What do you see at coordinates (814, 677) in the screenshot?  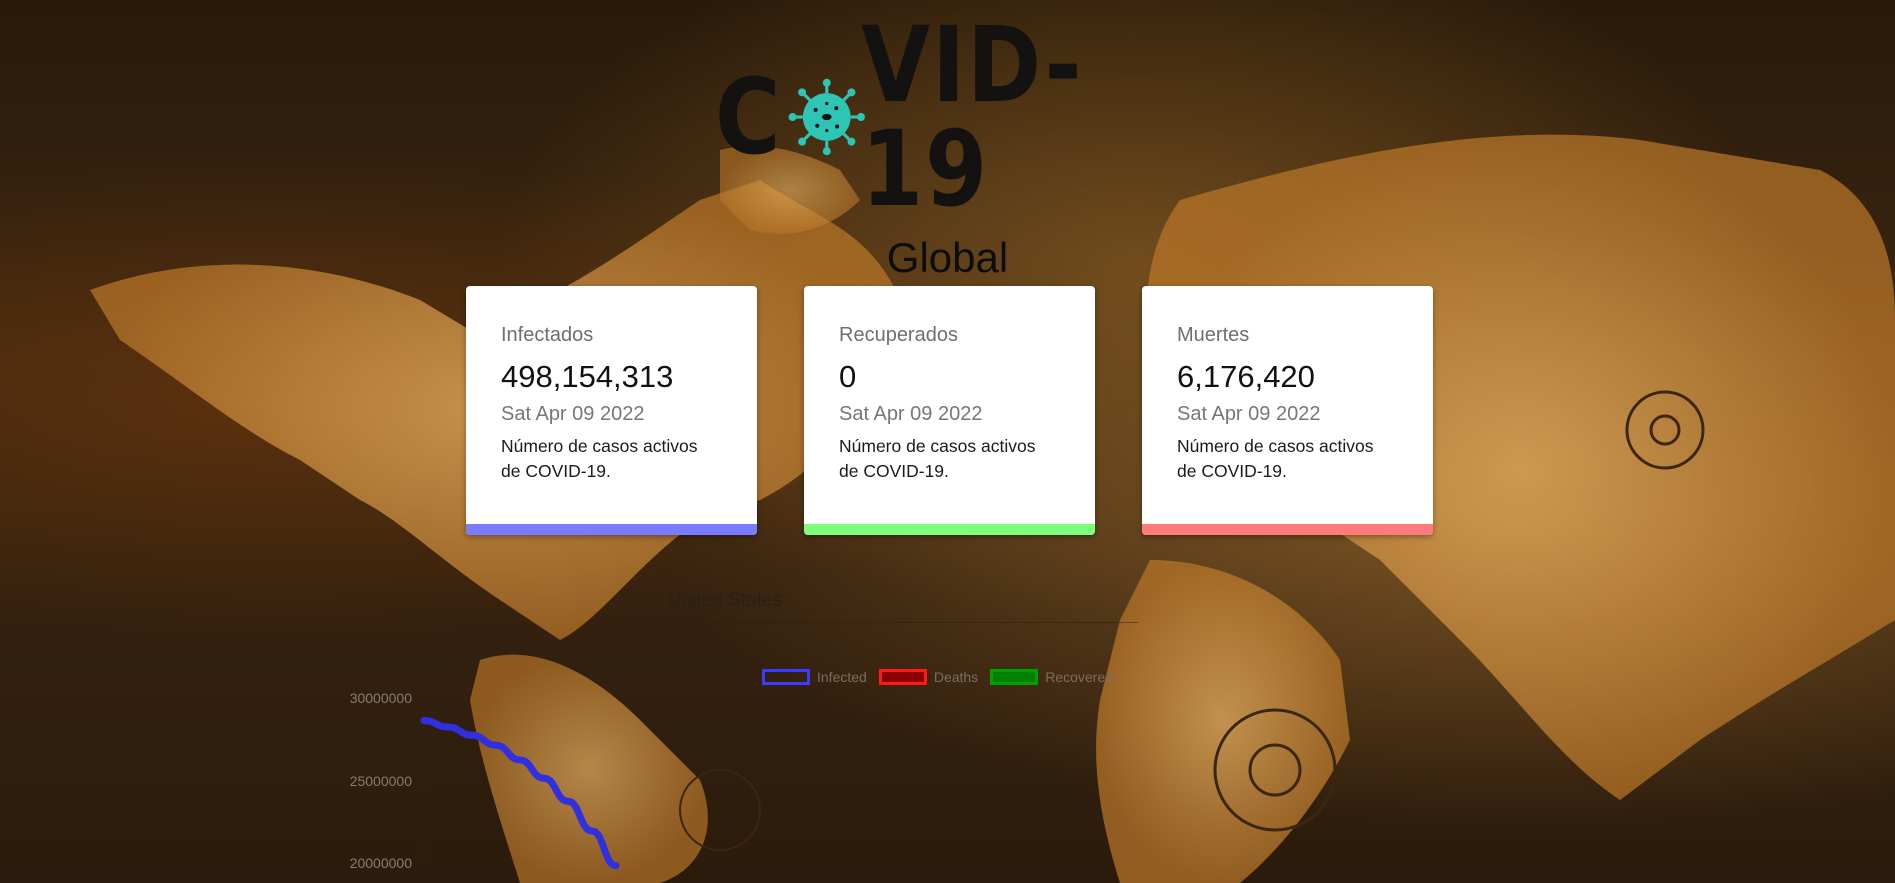 I see `legend-item-infected: Infected` at bounding box center [814, 677].